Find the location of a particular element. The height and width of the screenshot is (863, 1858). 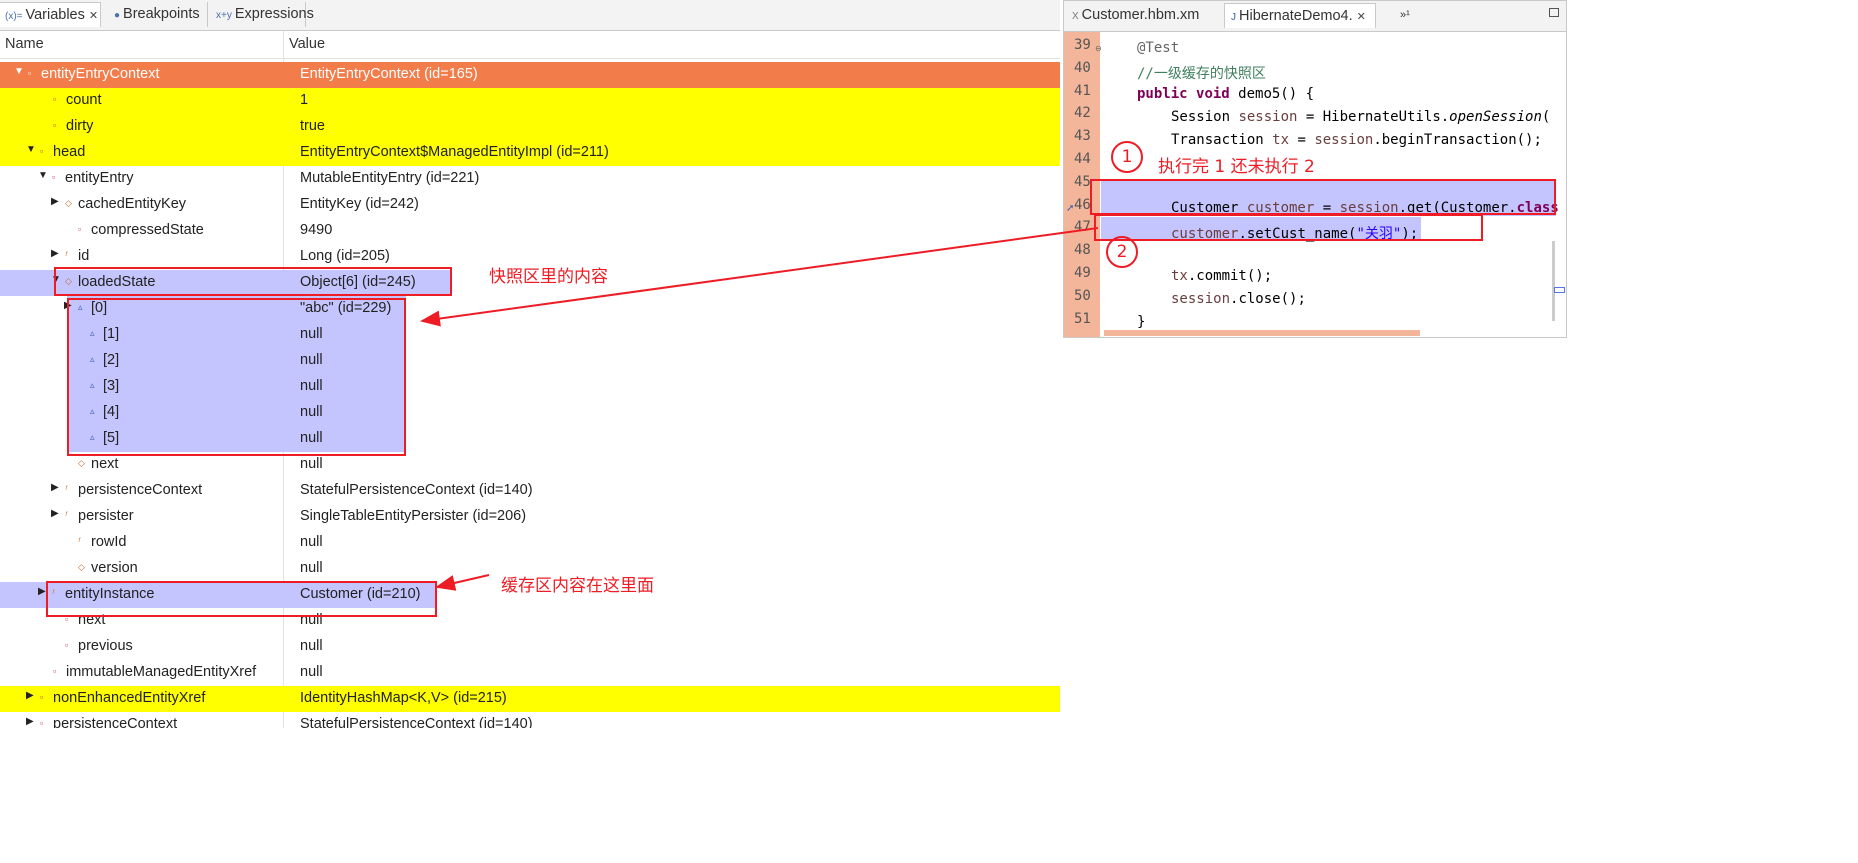

snapshot-arrow is located at coordinates (759, 277).